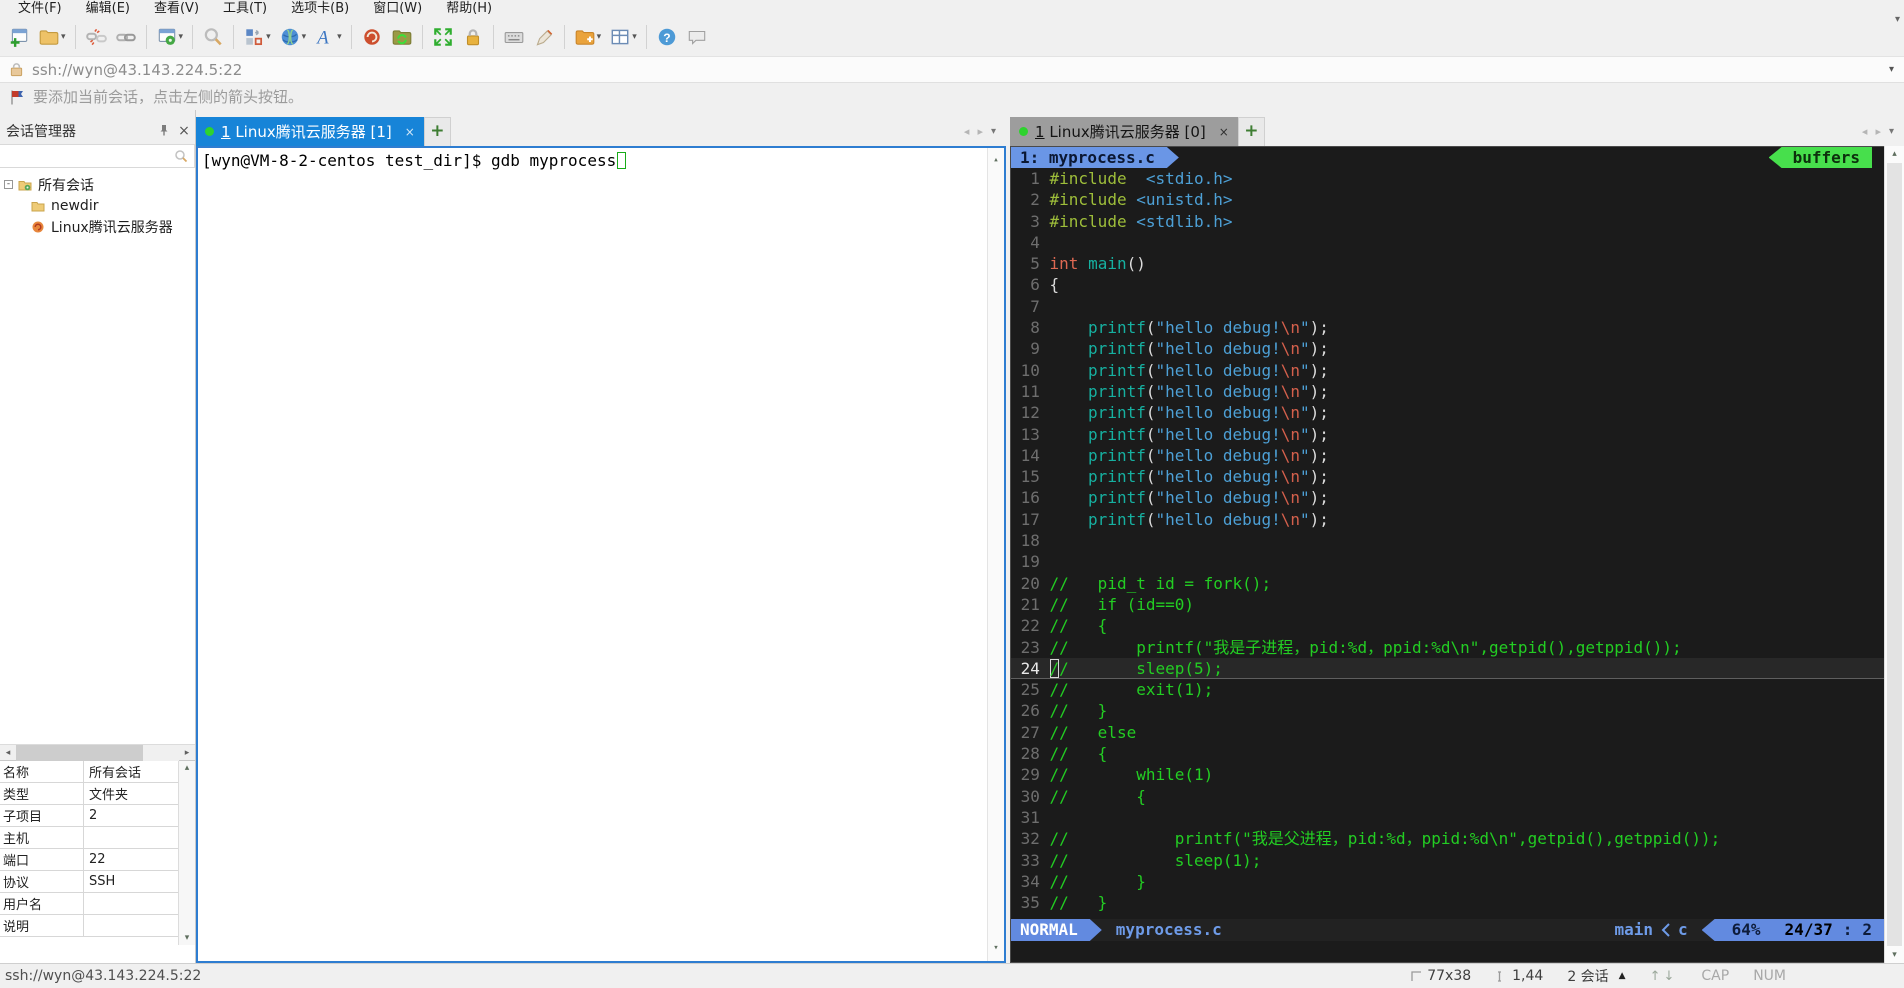  What do you see at coordinates (89, 882) in the screenshot?
I see `property-row-5: 协议 SSH` at bounding box center [89, 882].